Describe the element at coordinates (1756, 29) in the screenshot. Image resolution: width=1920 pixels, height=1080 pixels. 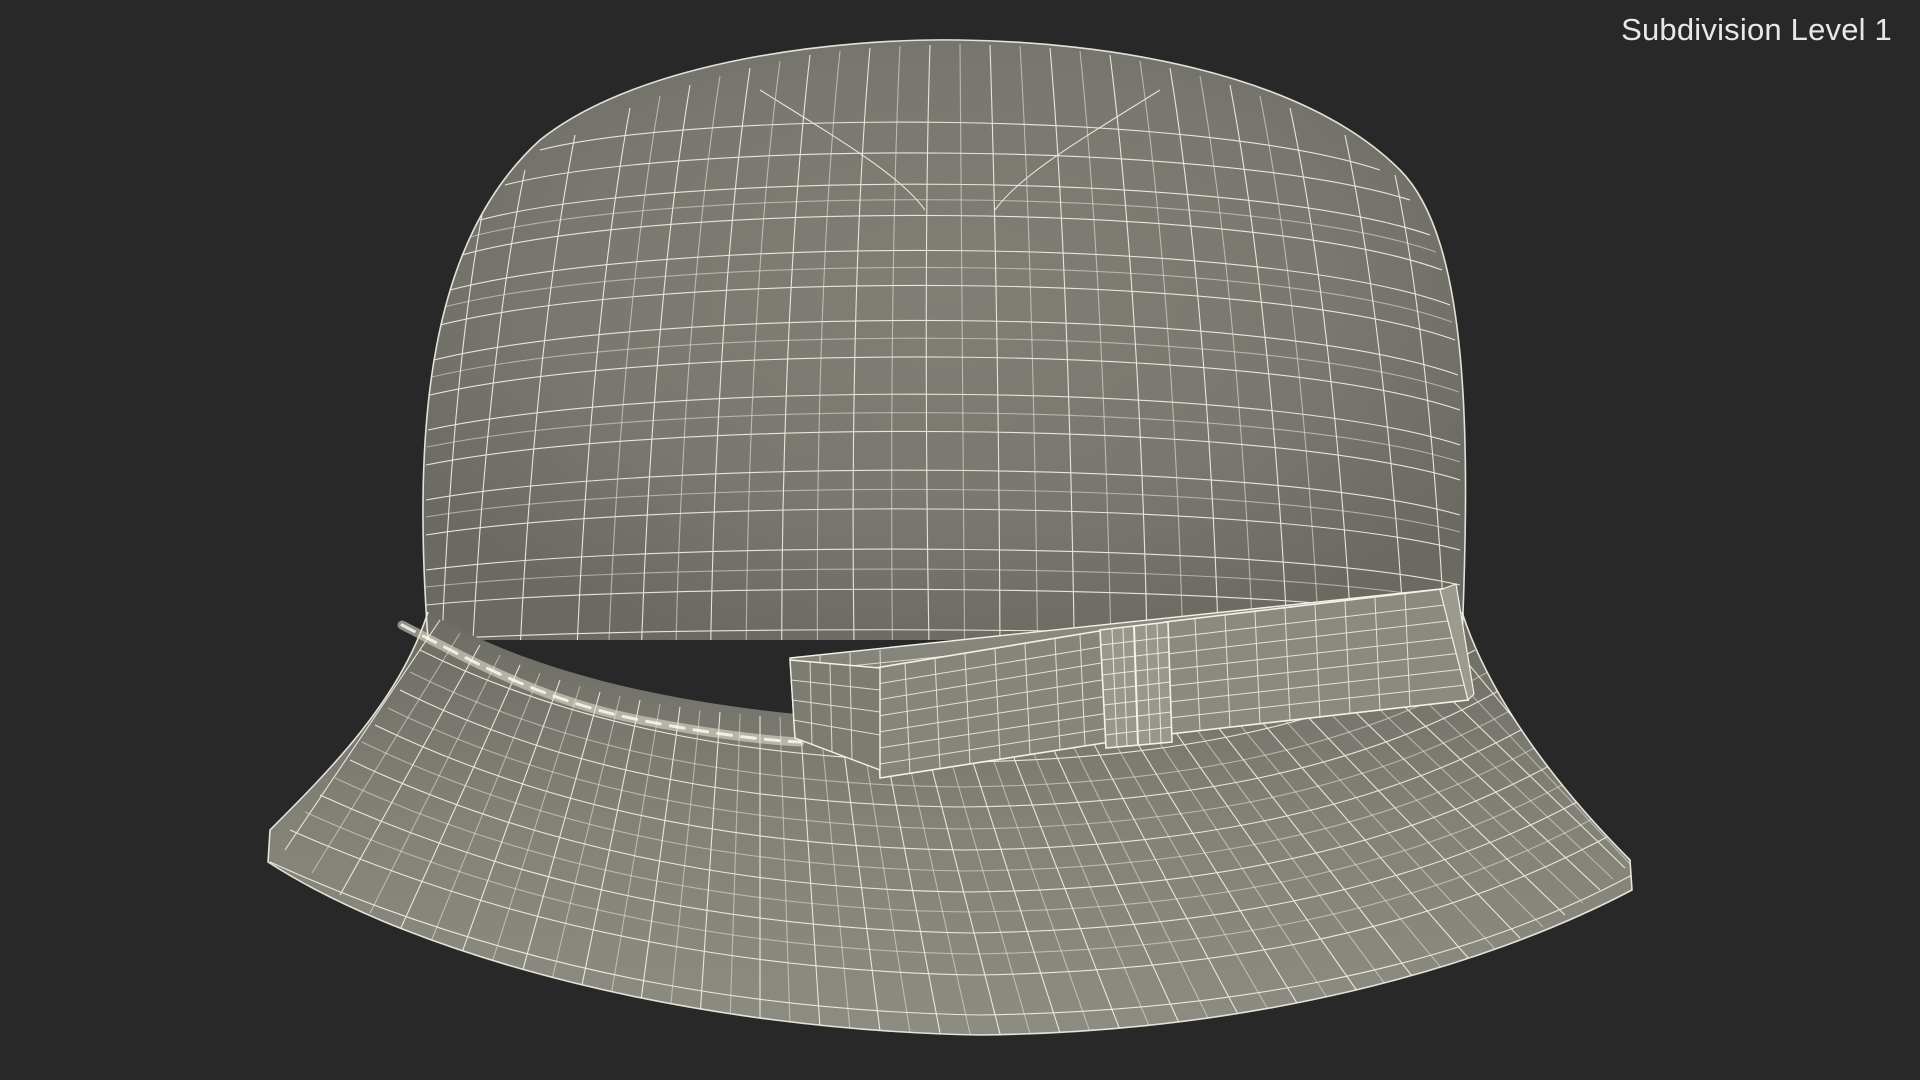
I see `subdivision-level-label: Subdivision Level 1` at that location.